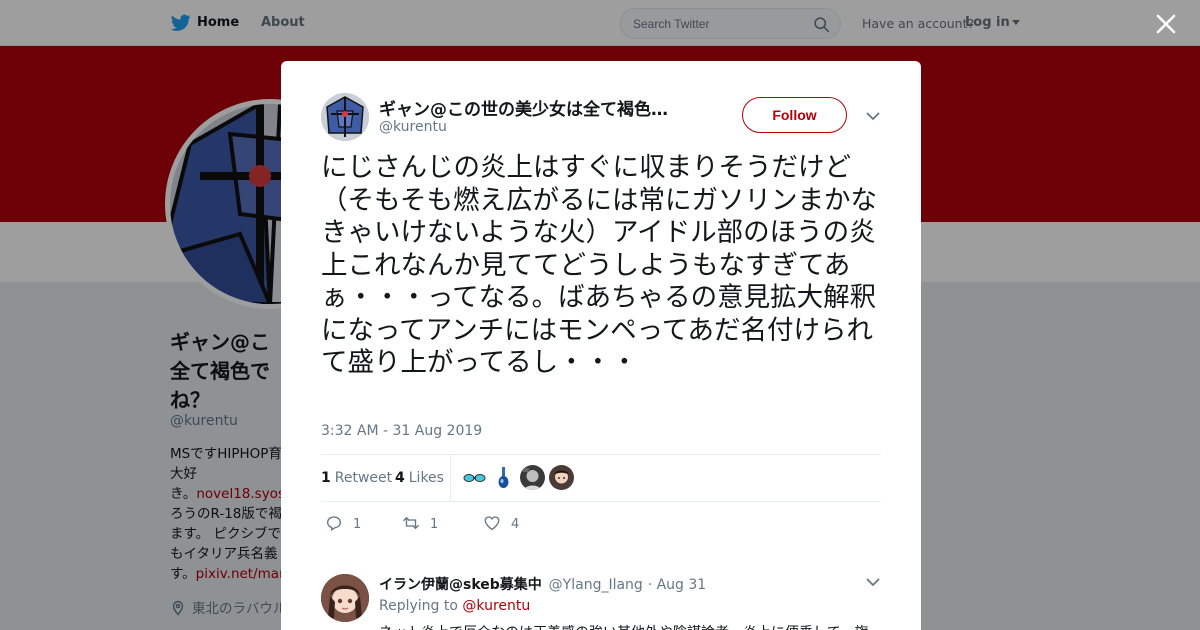  I want to click on retweet-stat: 1 Retweet, so click(356, 478).